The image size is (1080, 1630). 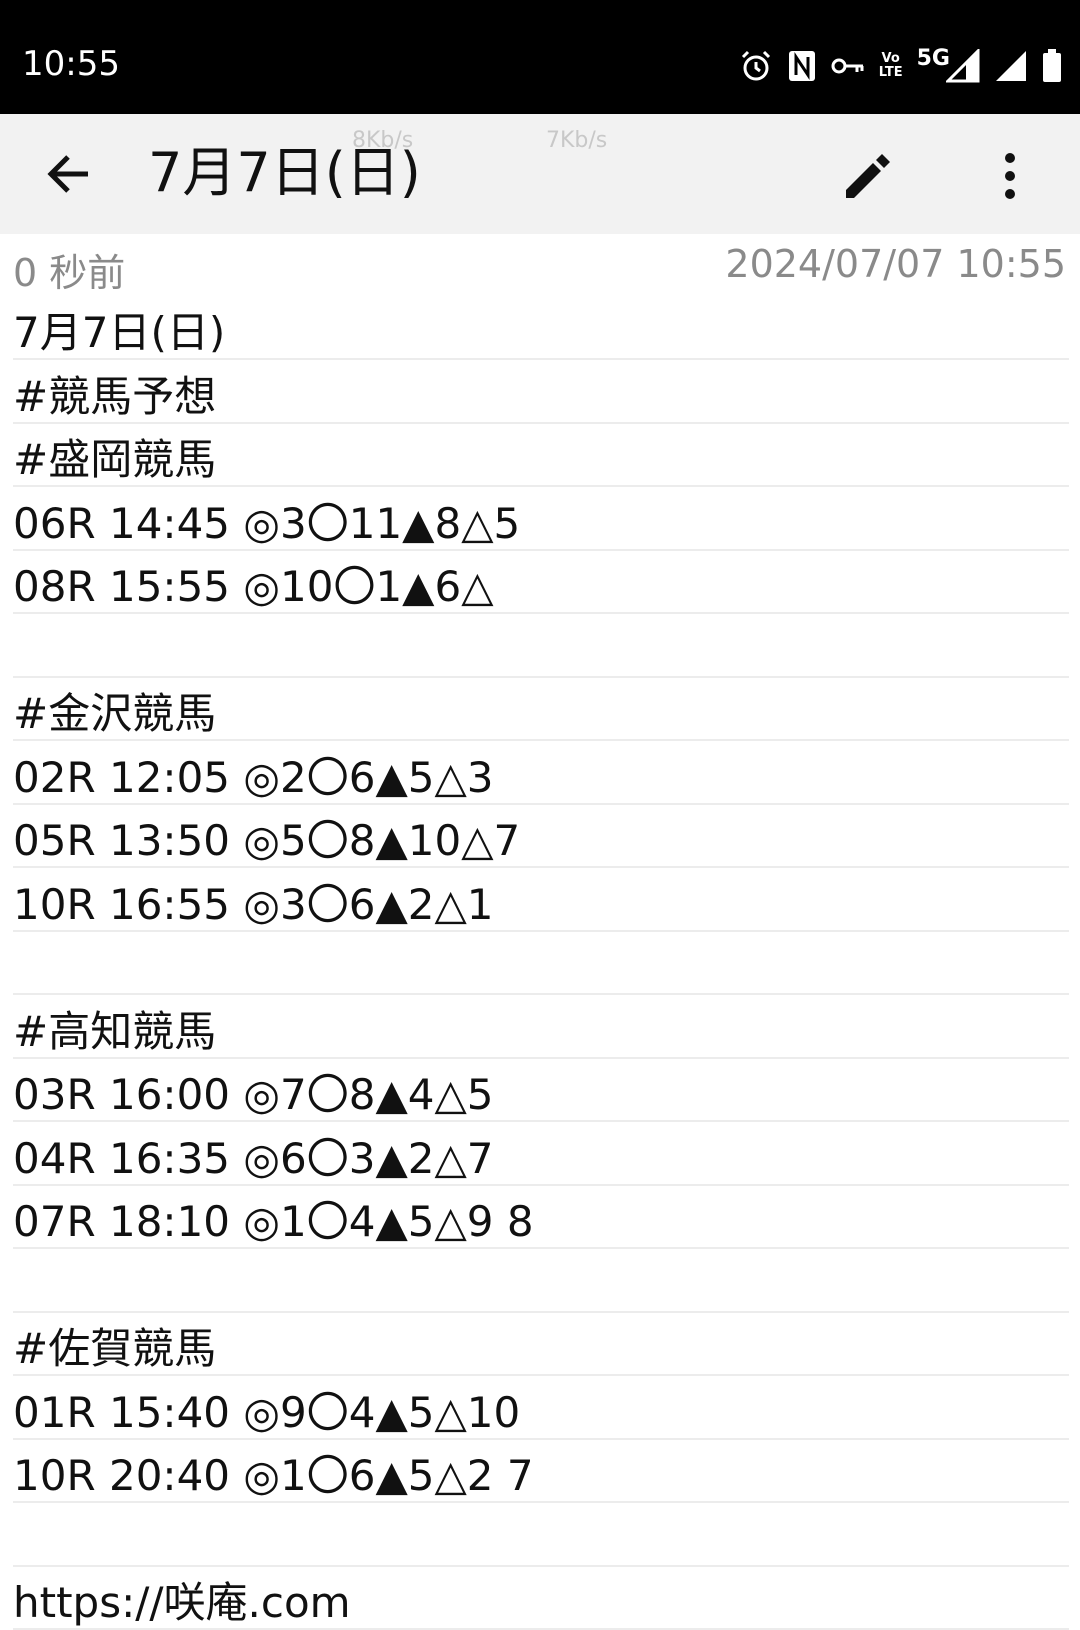 I want to click on note-line: 03R 16:00 ◎7〇8▲4△5, so click(x=541, y=1095).